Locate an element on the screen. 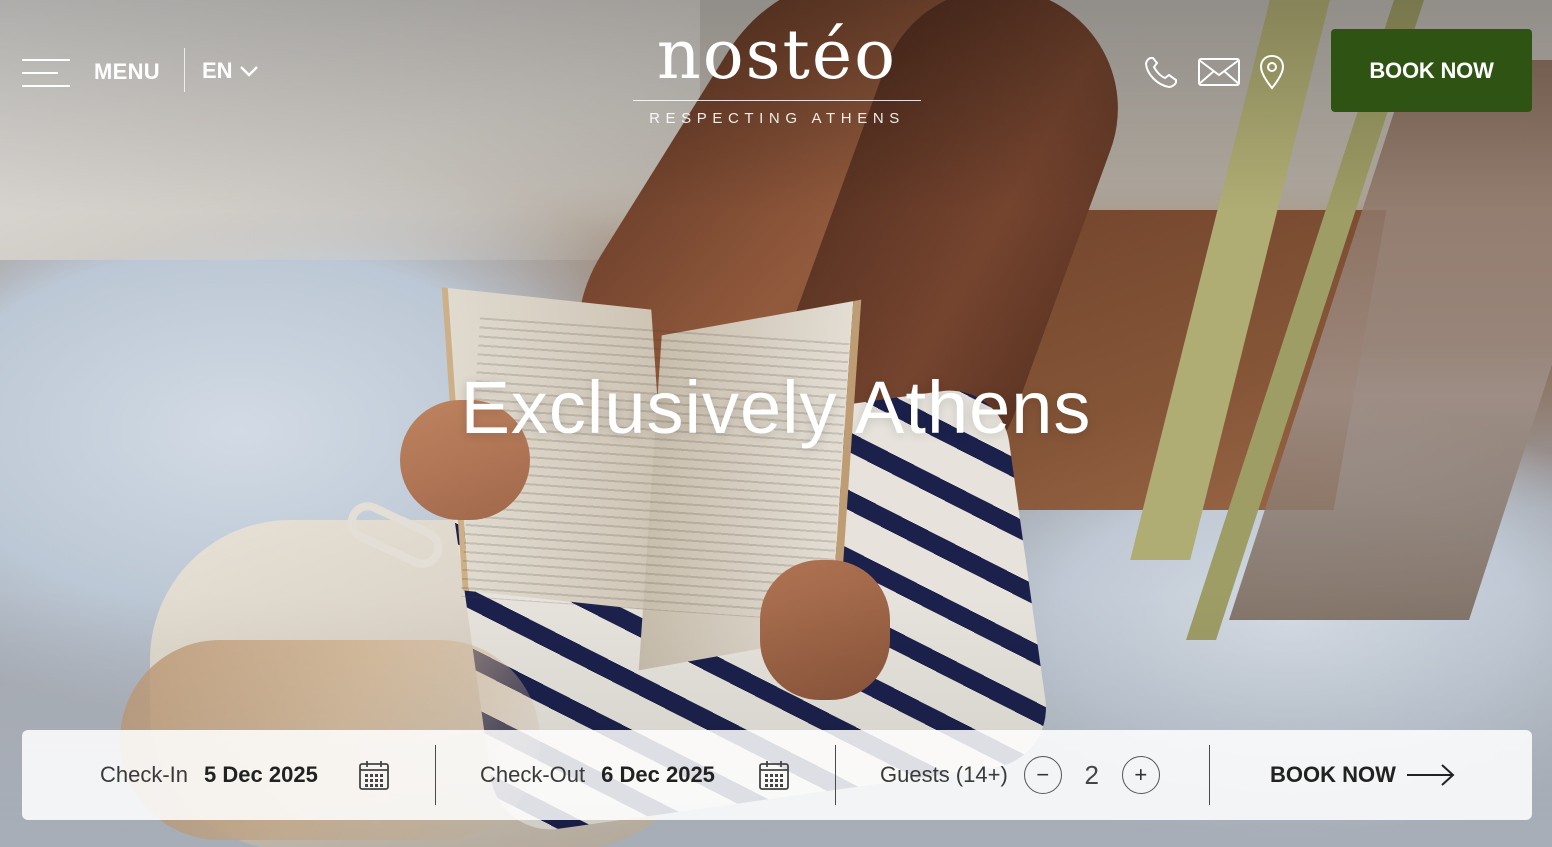  check-in-field: Check-In 5 Dec 2025 is located at coordinates (209, 775).